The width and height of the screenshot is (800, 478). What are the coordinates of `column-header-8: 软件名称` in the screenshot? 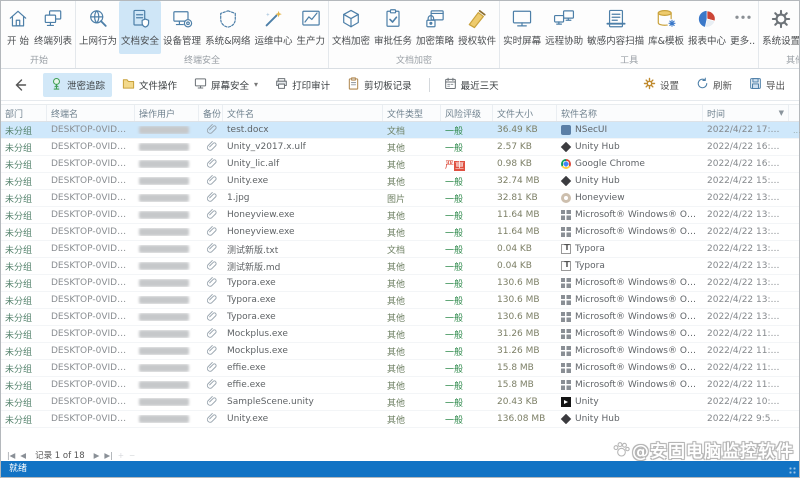 It's located at (630, 113).